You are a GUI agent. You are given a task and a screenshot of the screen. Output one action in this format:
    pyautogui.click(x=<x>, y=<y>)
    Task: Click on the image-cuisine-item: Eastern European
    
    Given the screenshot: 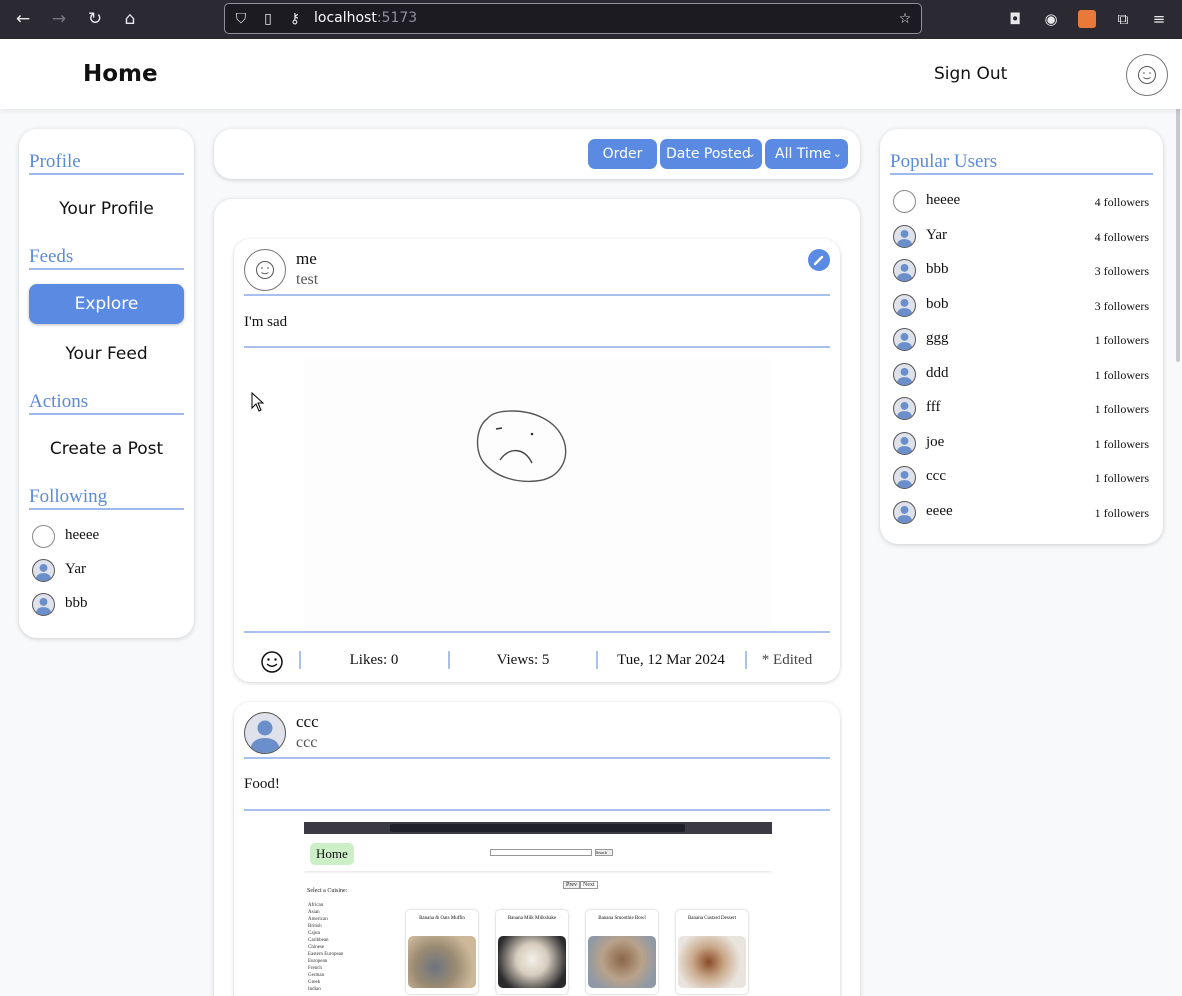 What is the action you would take?
    pyautogui.click(x=326, y=954)
    